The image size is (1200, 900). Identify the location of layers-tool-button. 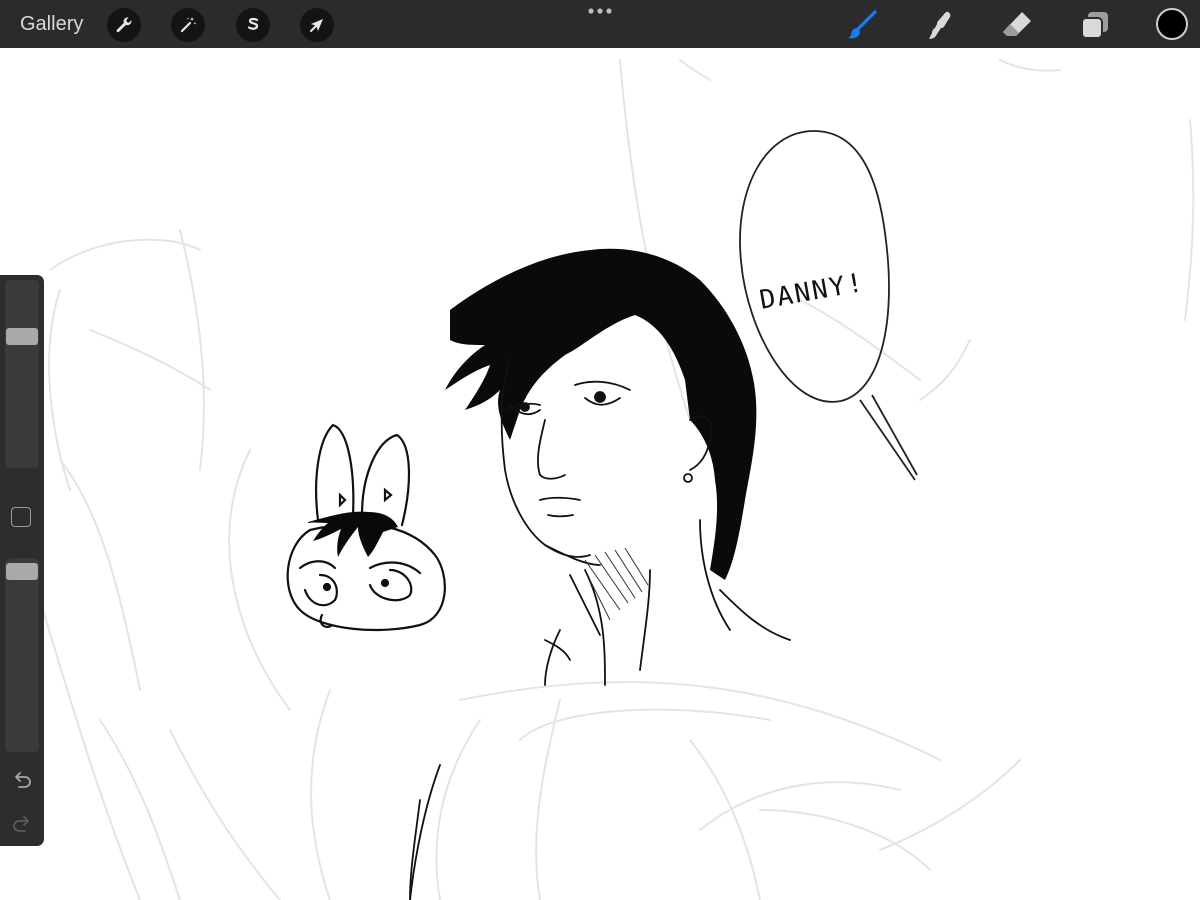
(1095, 25).